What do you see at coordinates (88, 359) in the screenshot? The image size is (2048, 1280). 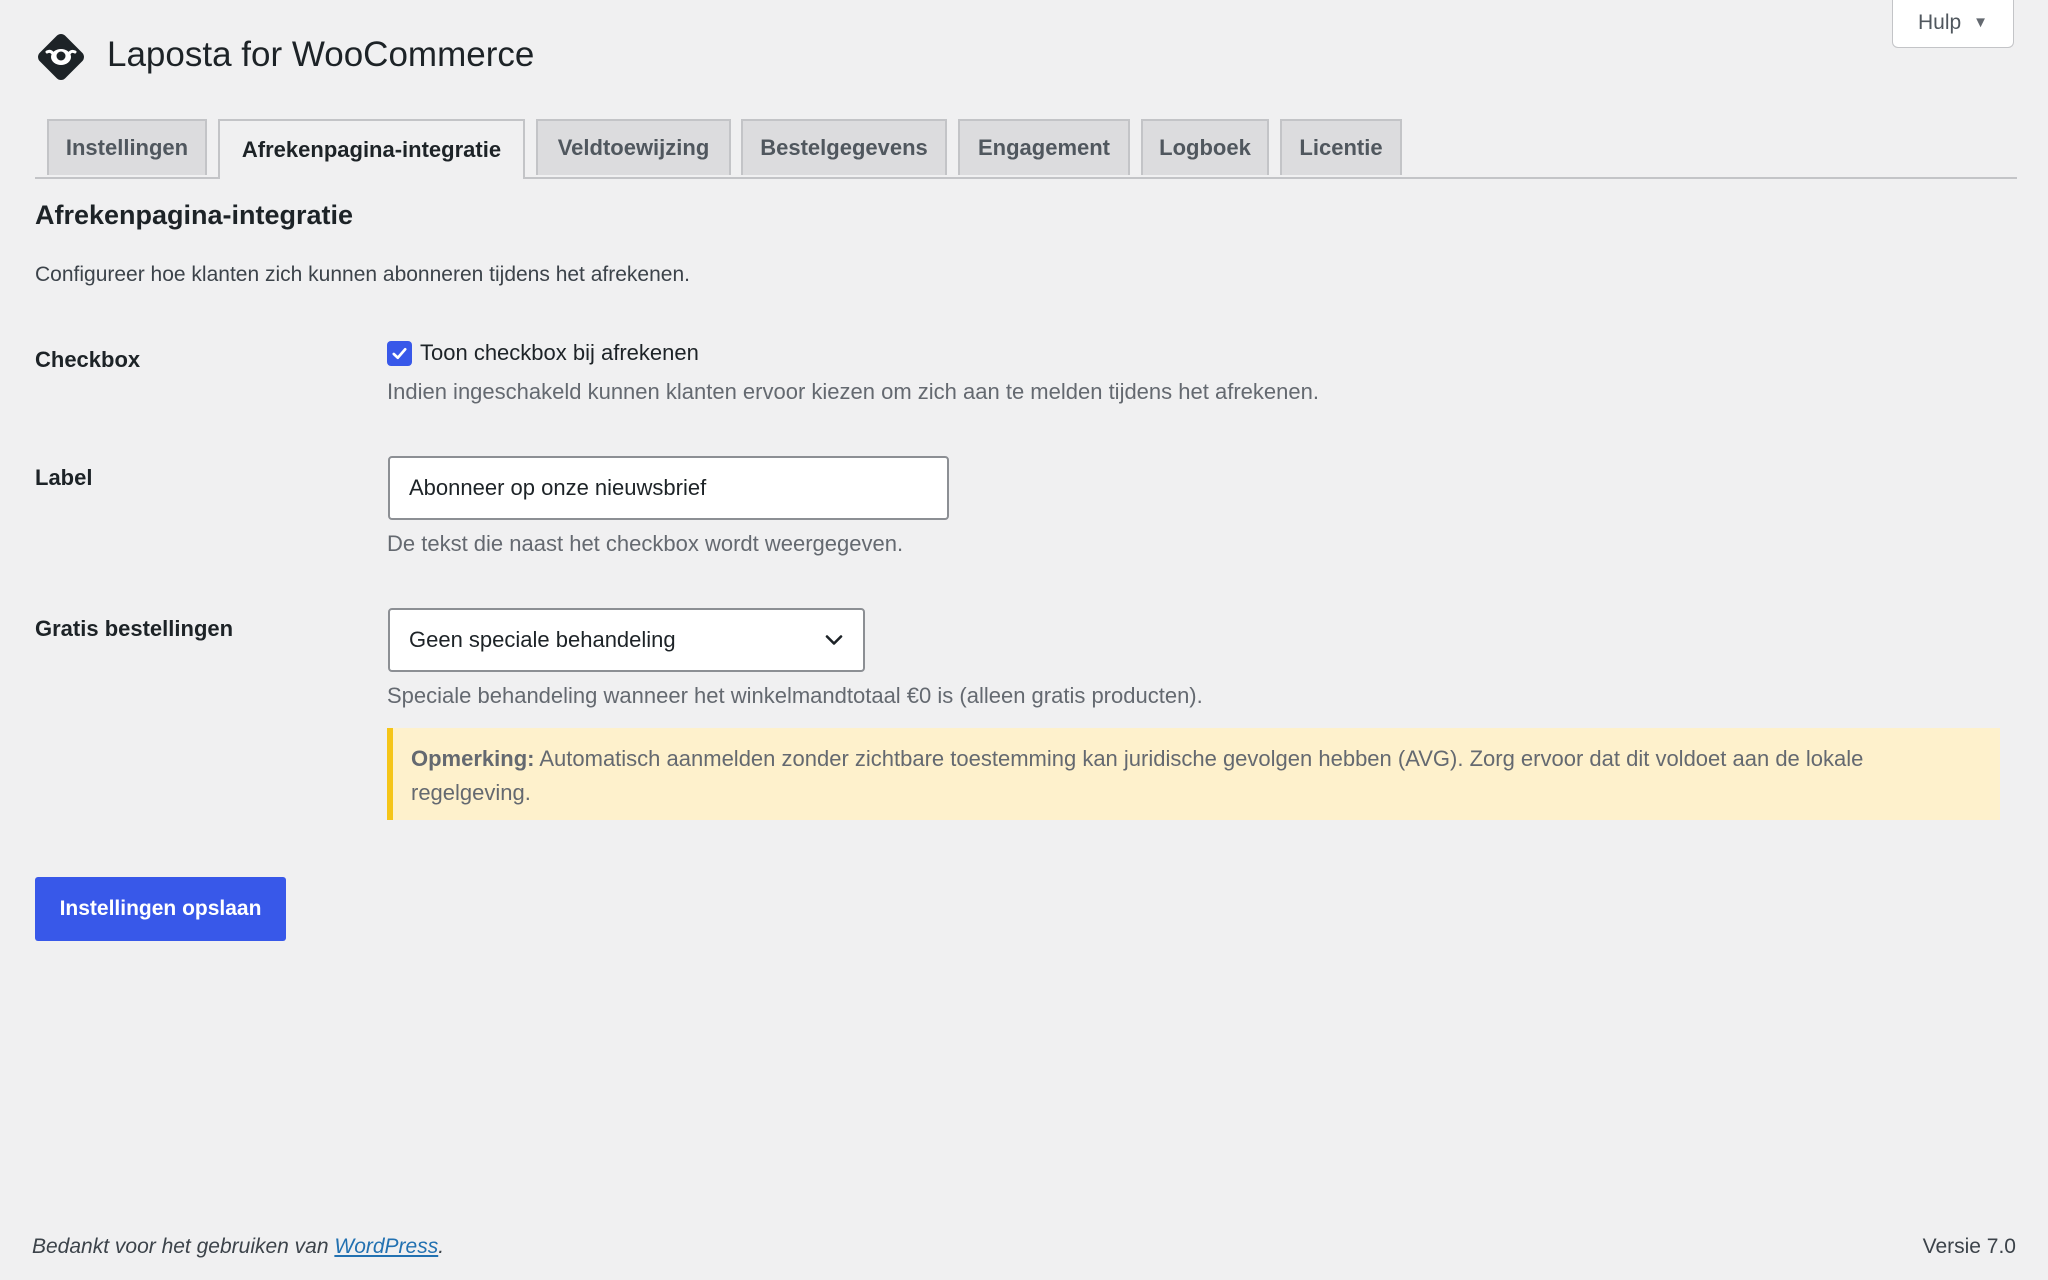 I see `checkbox-row-label: Checkbox` at bounding box center [88, 359].